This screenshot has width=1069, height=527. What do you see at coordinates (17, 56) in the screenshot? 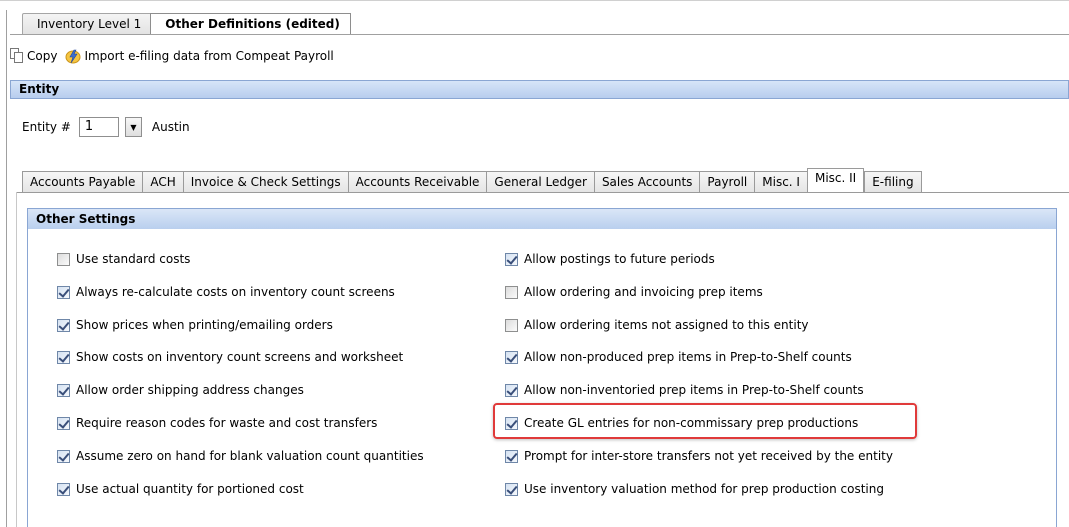
I see `copy-icon` at bounding box center [17, 56].